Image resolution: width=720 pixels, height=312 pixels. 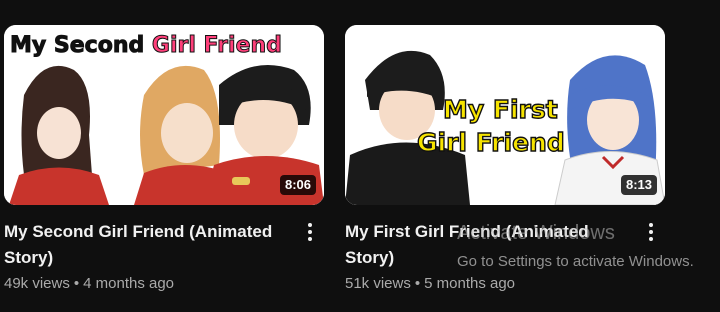 What do you see at coordinates (77, 46) in the screenshot?
I see `thumbnail-title-black: My Second` at bounding box center [77, 46].